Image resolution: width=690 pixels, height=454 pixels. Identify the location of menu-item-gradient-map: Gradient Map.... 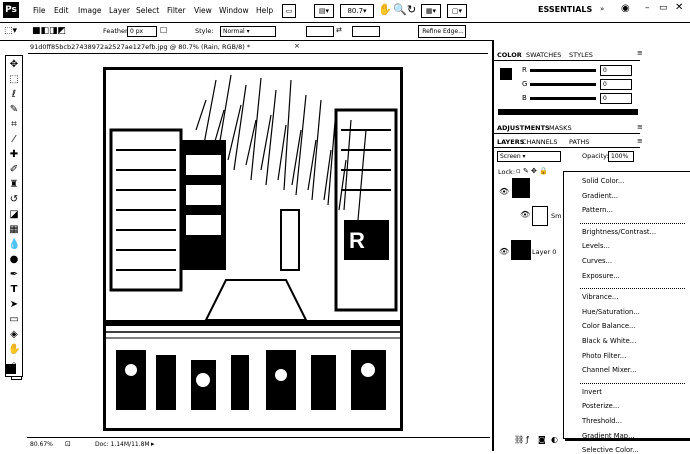
(608, 436).